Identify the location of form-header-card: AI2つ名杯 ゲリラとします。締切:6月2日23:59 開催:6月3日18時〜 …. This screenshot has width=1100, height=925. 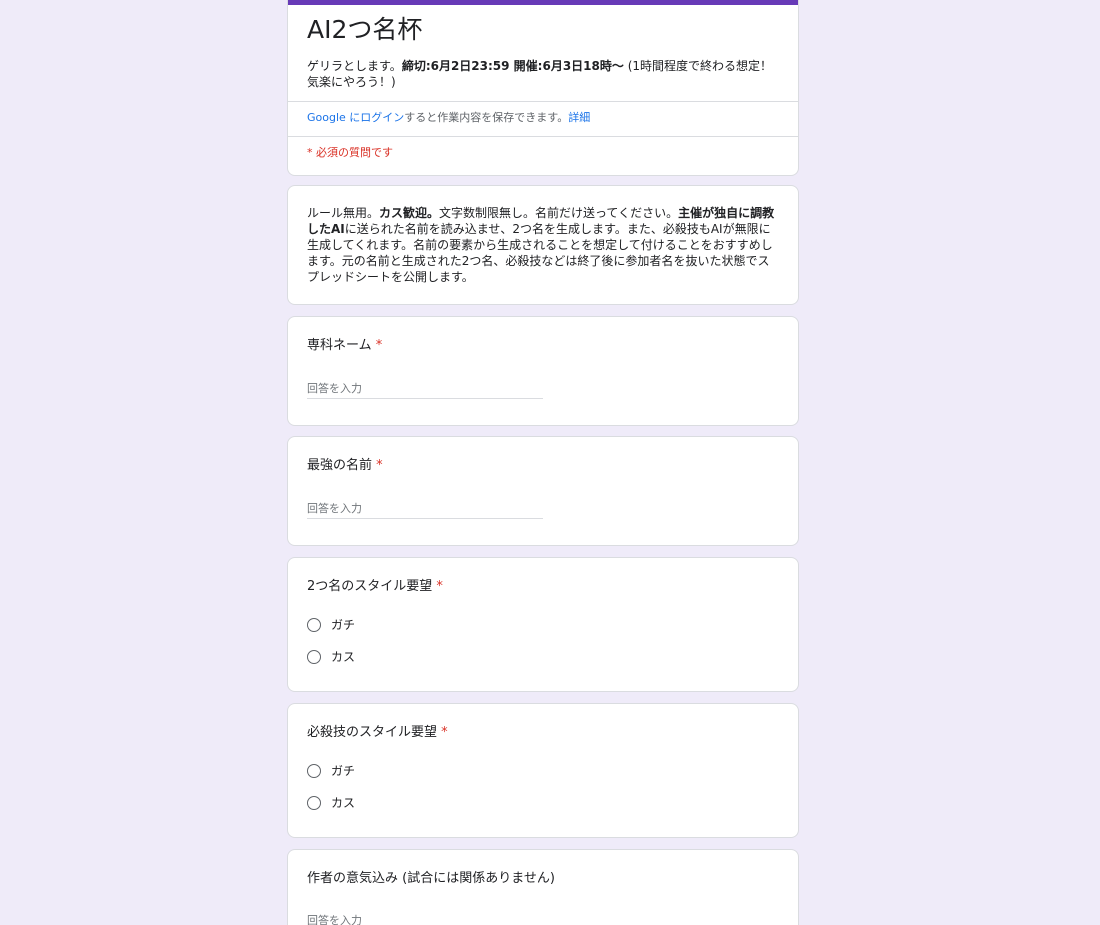
(543, 88).